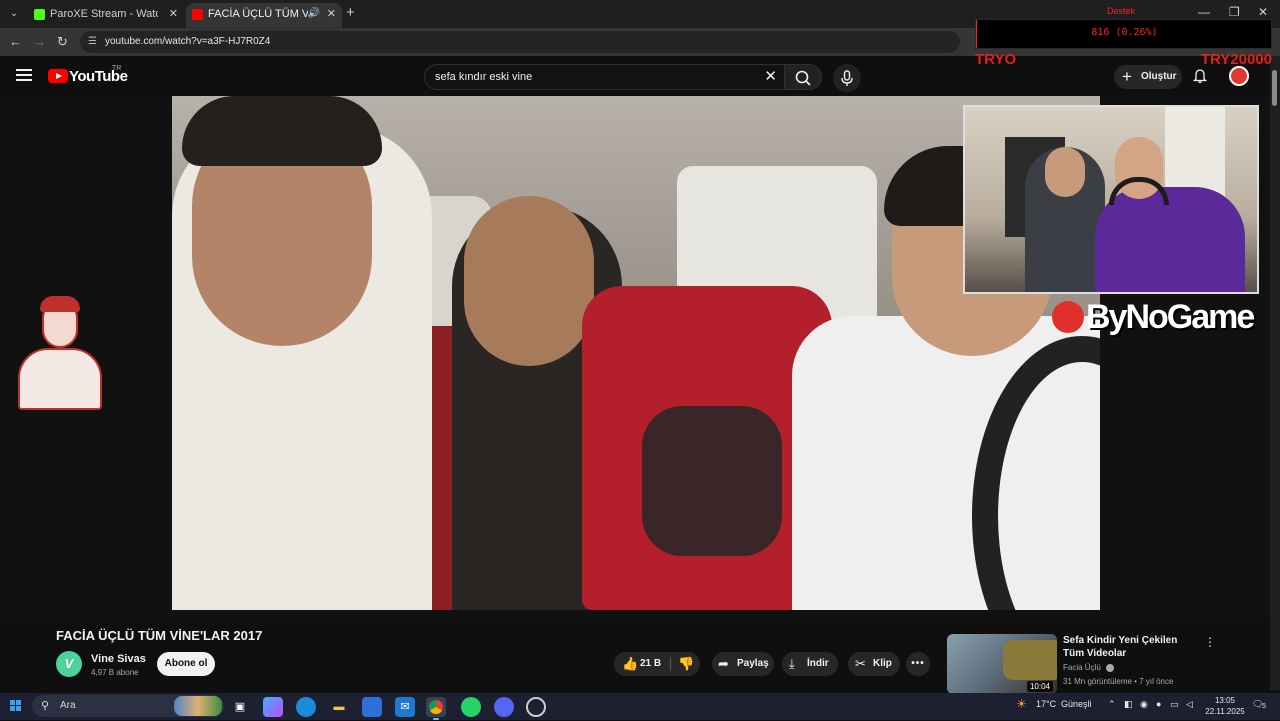 The width and height of the screenshot is (1280, 721). I want to click on video-duration: 10:04, so click(1039, 686).